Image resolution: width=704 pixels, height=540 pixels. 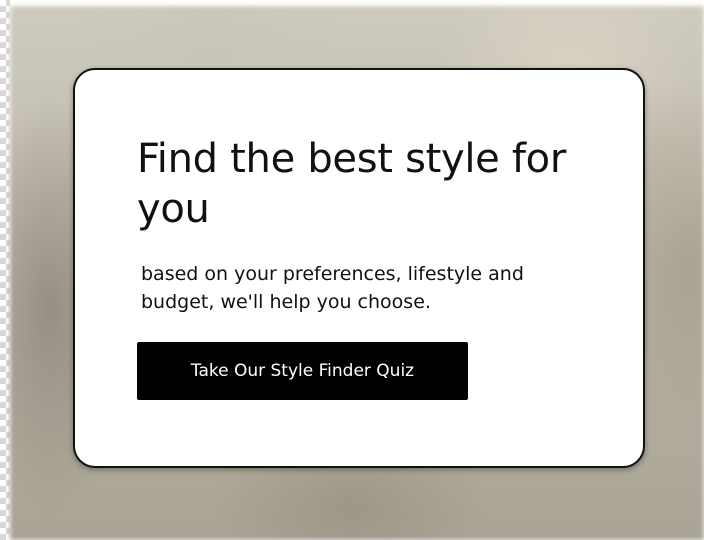 What do you see at coordinates (5, 270) in the screenshot?
I see `transparency-checker-strip` at bounding box center [5, 270].